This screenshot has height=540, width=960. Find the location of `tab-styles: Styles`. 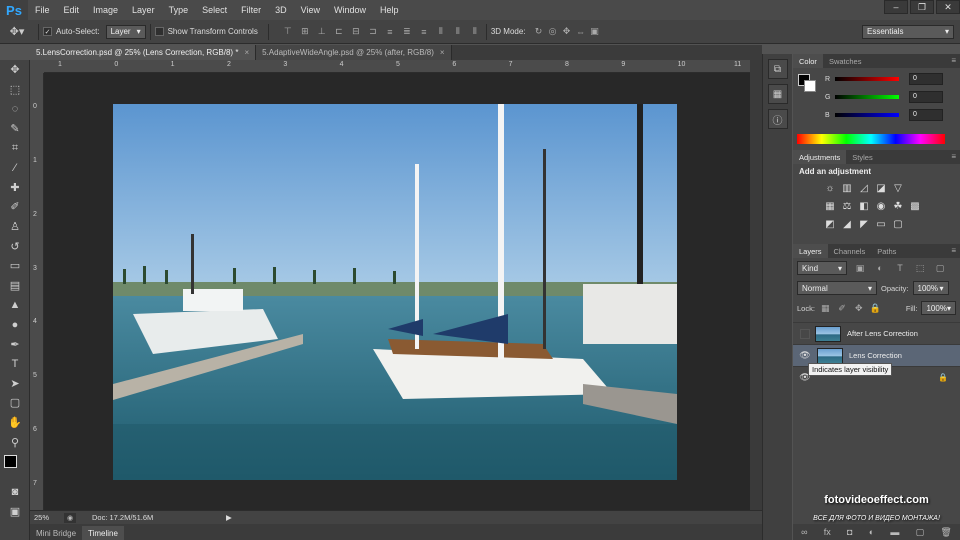

tab-styles: Styles is located at coordinates (862, 157).